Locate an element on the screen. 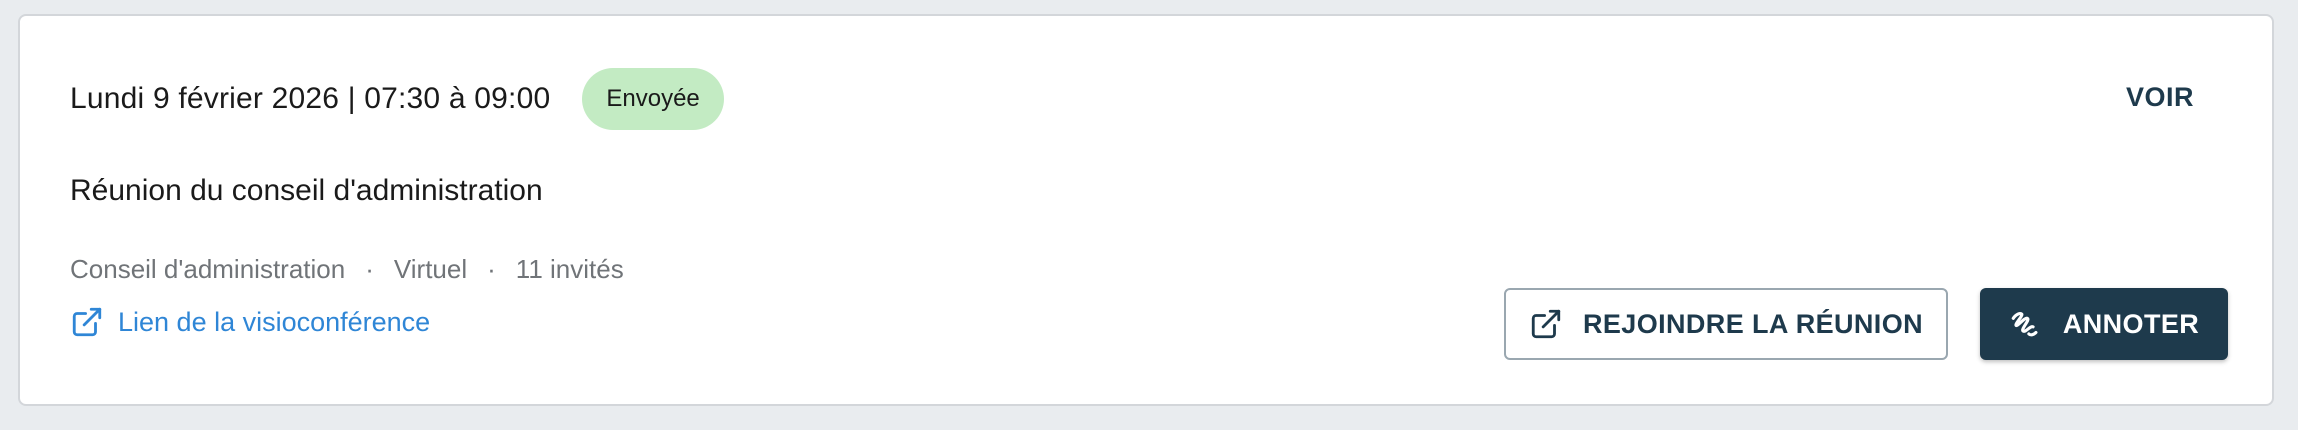  video-conference-link: Lien de la visioconférence is located at coordinates (250, 322).